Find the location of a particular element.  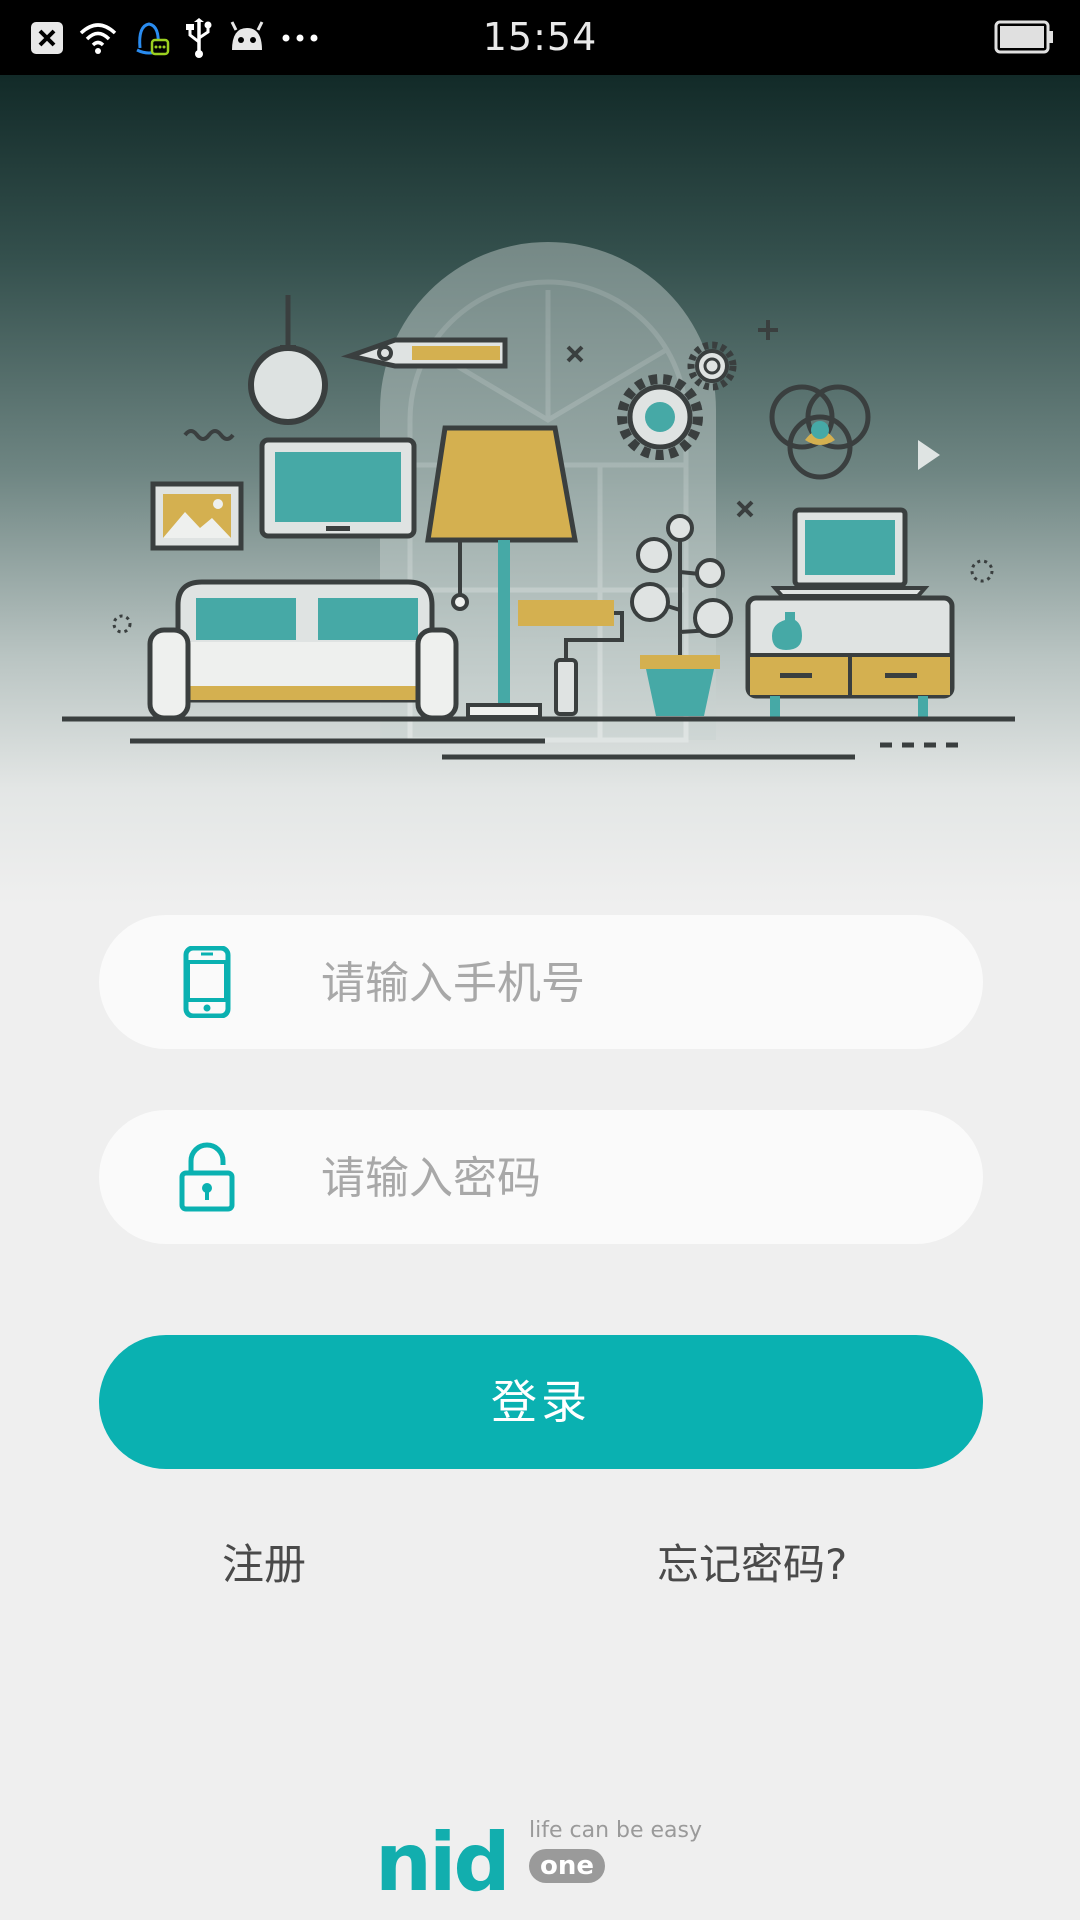

phone-input is located at coordinates (621, 983).